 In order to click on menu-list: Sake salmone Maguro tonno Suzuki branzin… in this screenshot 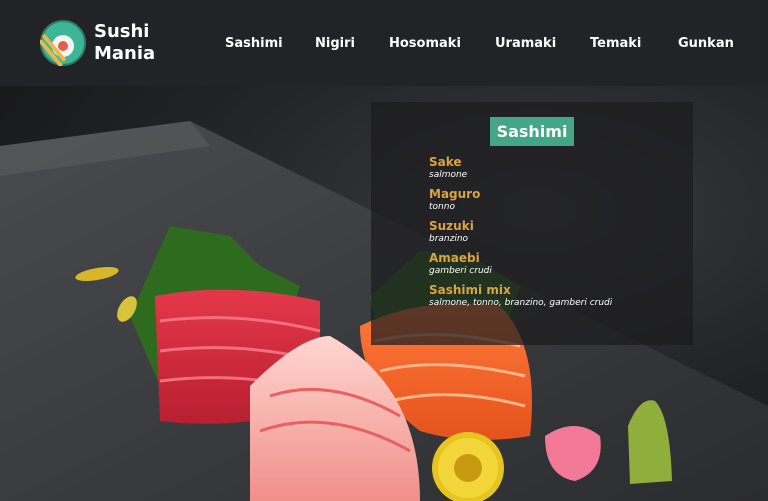, I will do `click(559, 235)`.